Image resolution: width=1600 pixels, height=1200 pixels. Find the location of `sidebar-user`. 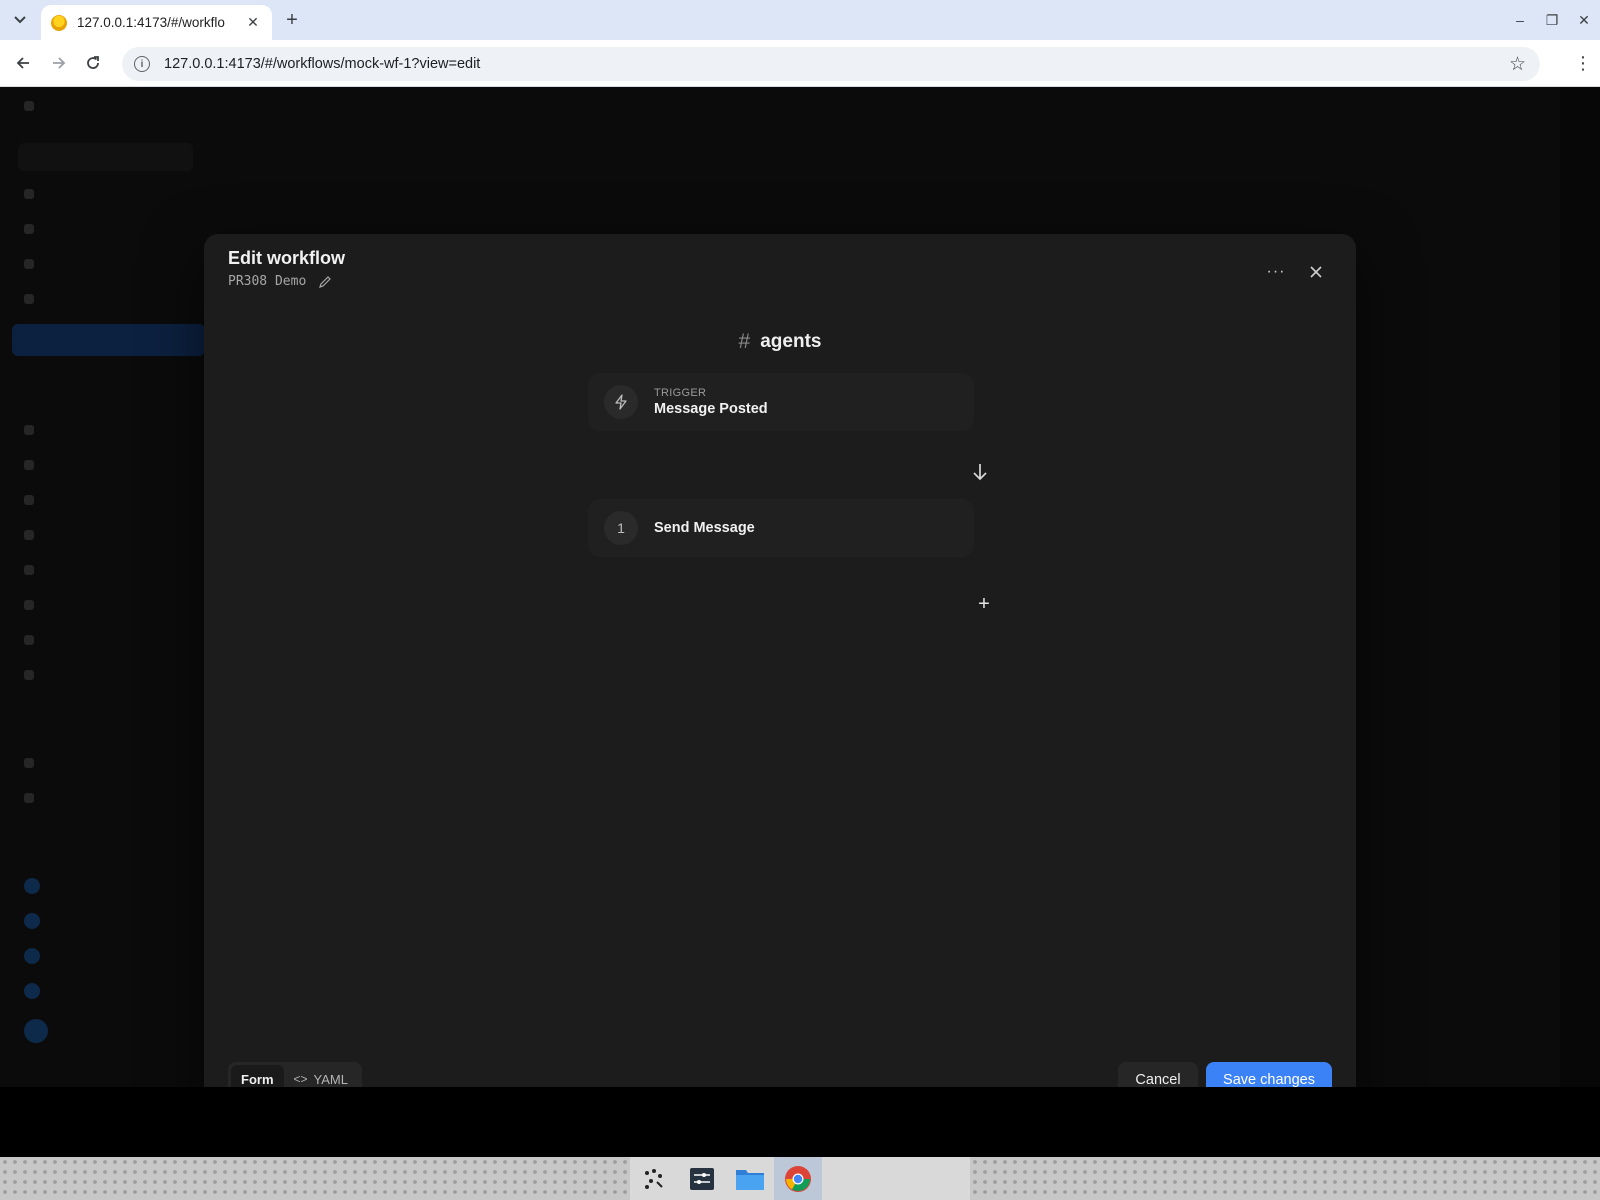

sidebar-user is located at coordinates (41, 1031).